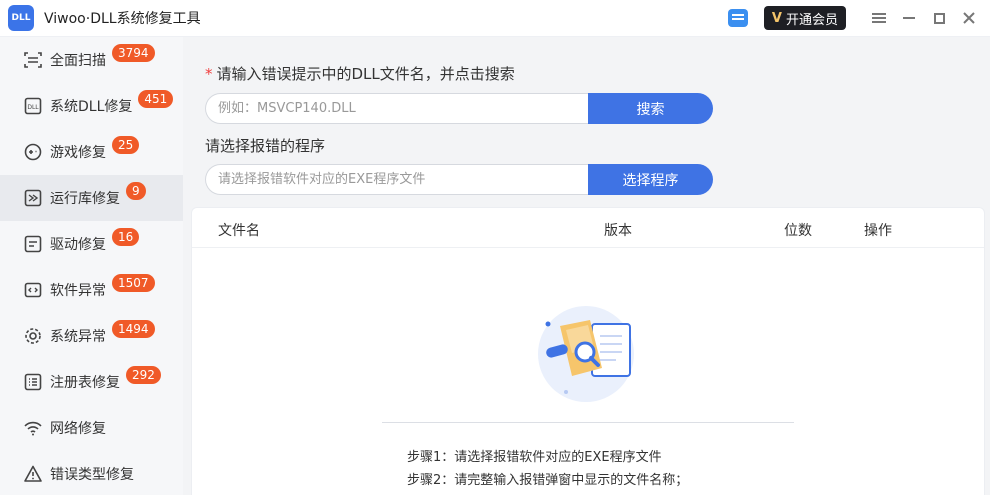  What do you see at coordinates (548, 480) in the screenshot?
I see `step-2: 步骤2：请完整输入报错弹窗中显示的文件名称；` at bounding box center [548, 480].